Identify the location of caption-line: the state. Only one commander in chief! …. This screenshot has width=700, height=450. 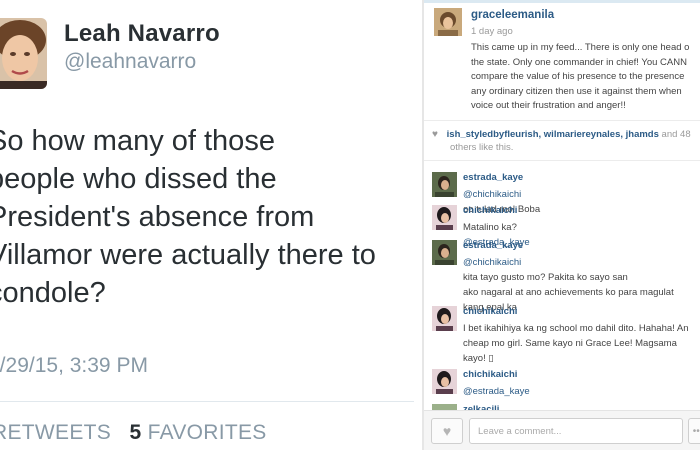
(579, 62).